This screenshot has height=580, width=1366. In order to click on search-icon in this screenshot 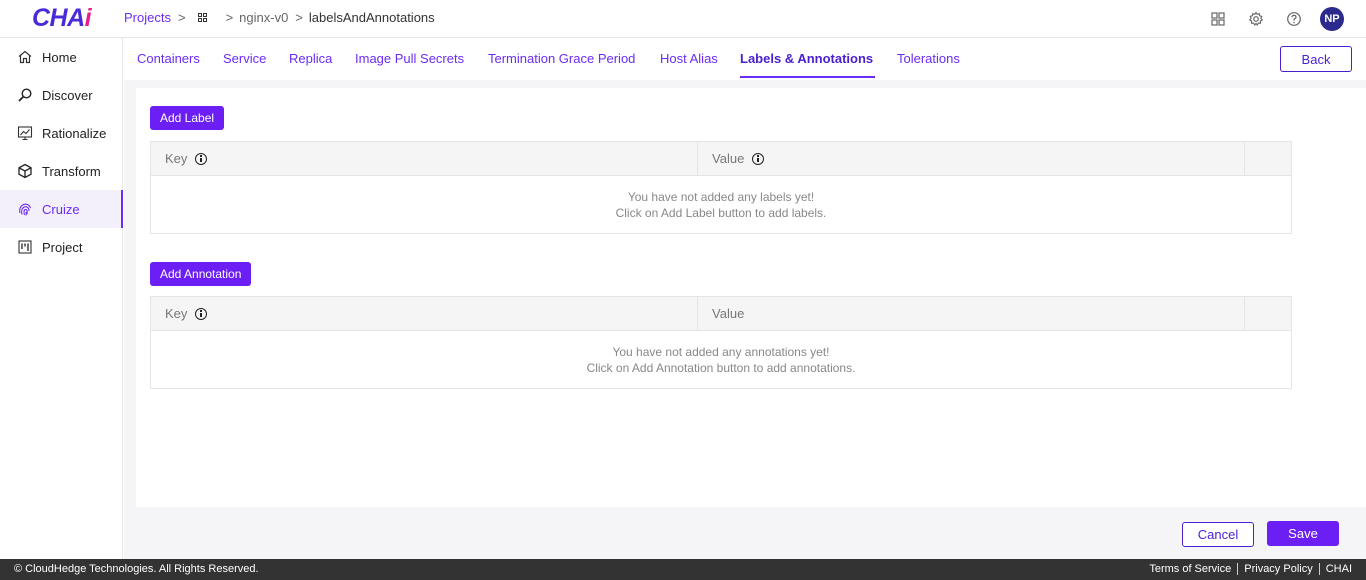, I will do `click(25, 95)`.